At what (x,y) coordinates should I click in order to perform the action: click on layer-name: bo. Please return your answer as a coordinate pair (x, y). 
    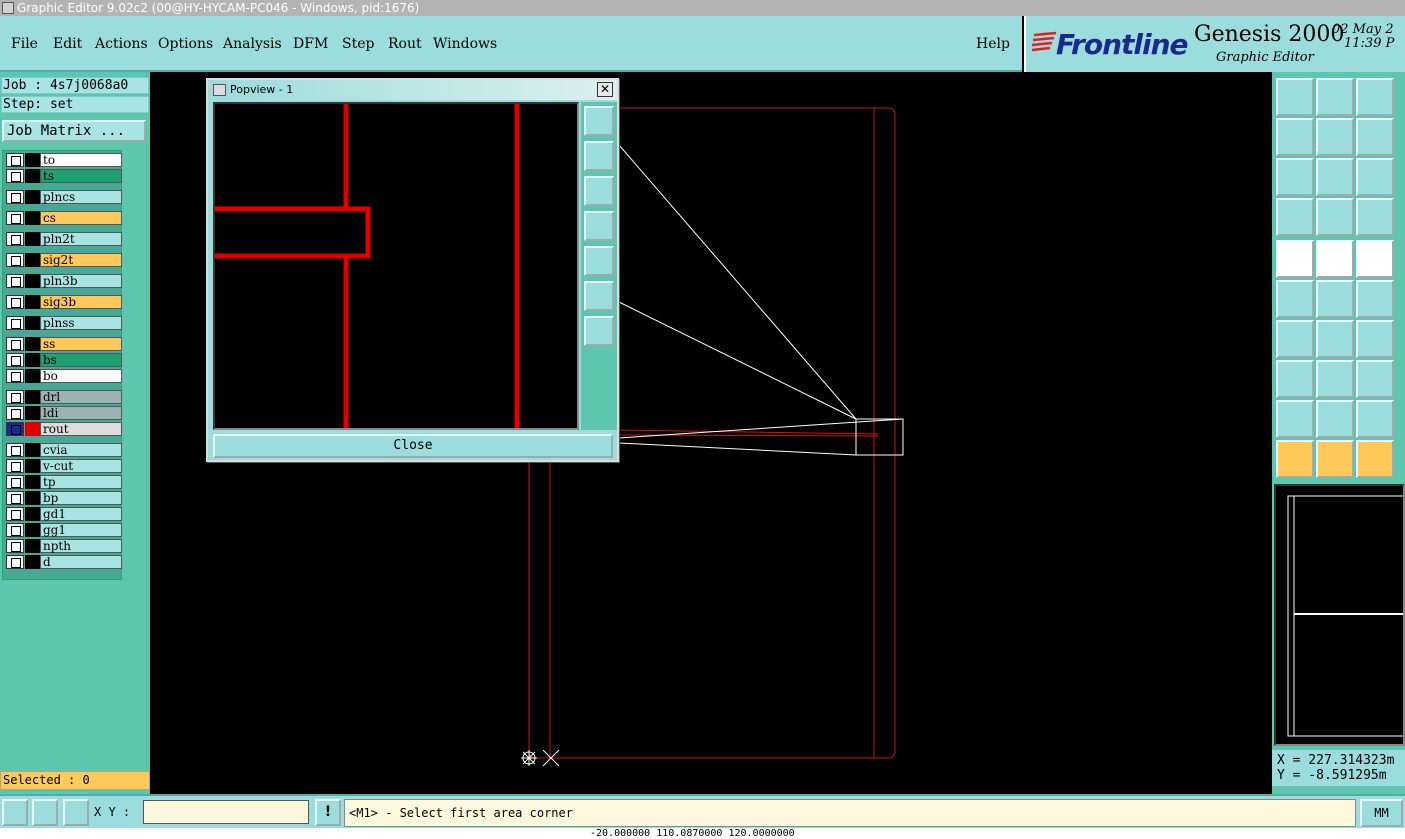
    Looking at the image, I should click on (81, 376).